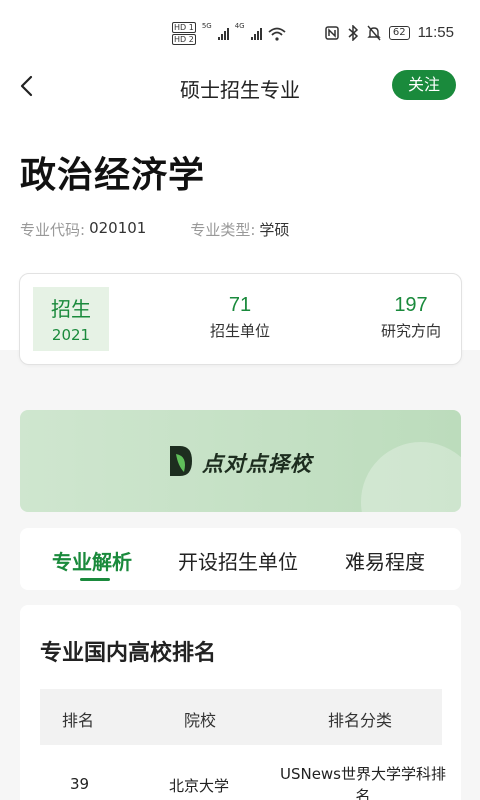  Describe the element at coordinates (353, 32) in the screenshot. I see `bluetooth-icon` at that location.